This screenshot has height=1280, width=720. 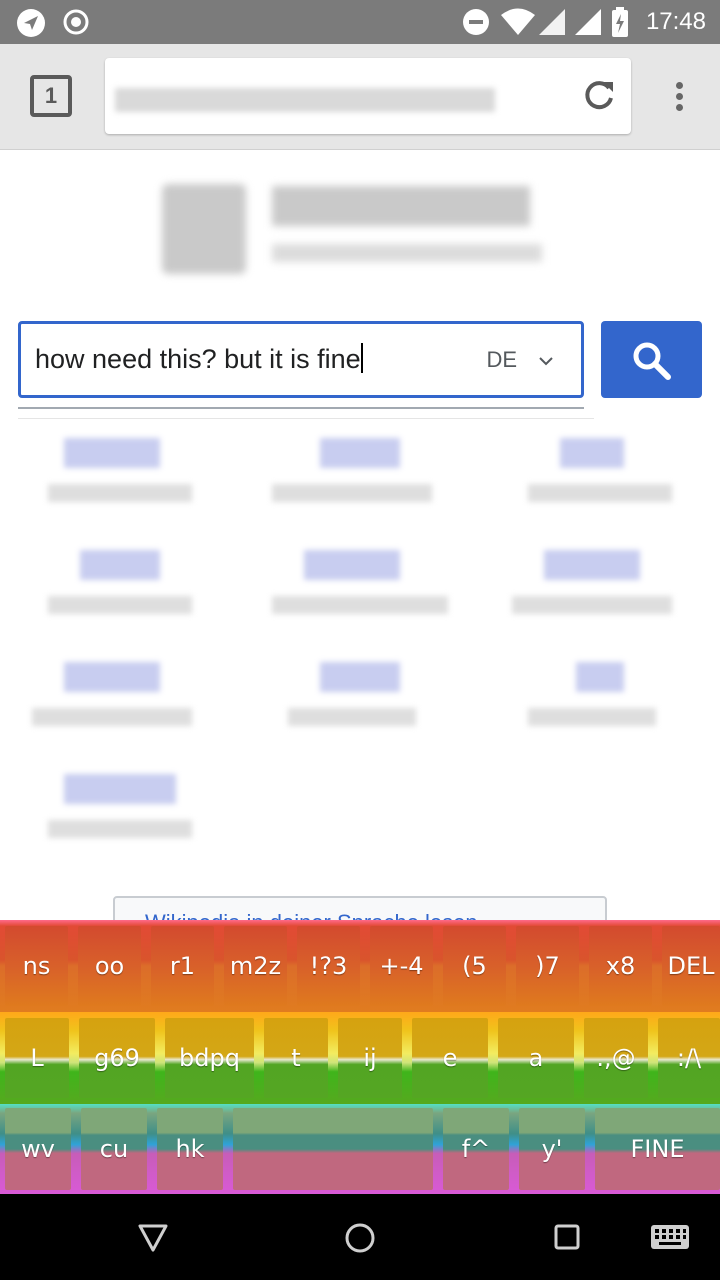 I want to click on keyboard-row-2: L g69 bdpq t ij e a .,@ :/\, so click(x=360, y=1058).